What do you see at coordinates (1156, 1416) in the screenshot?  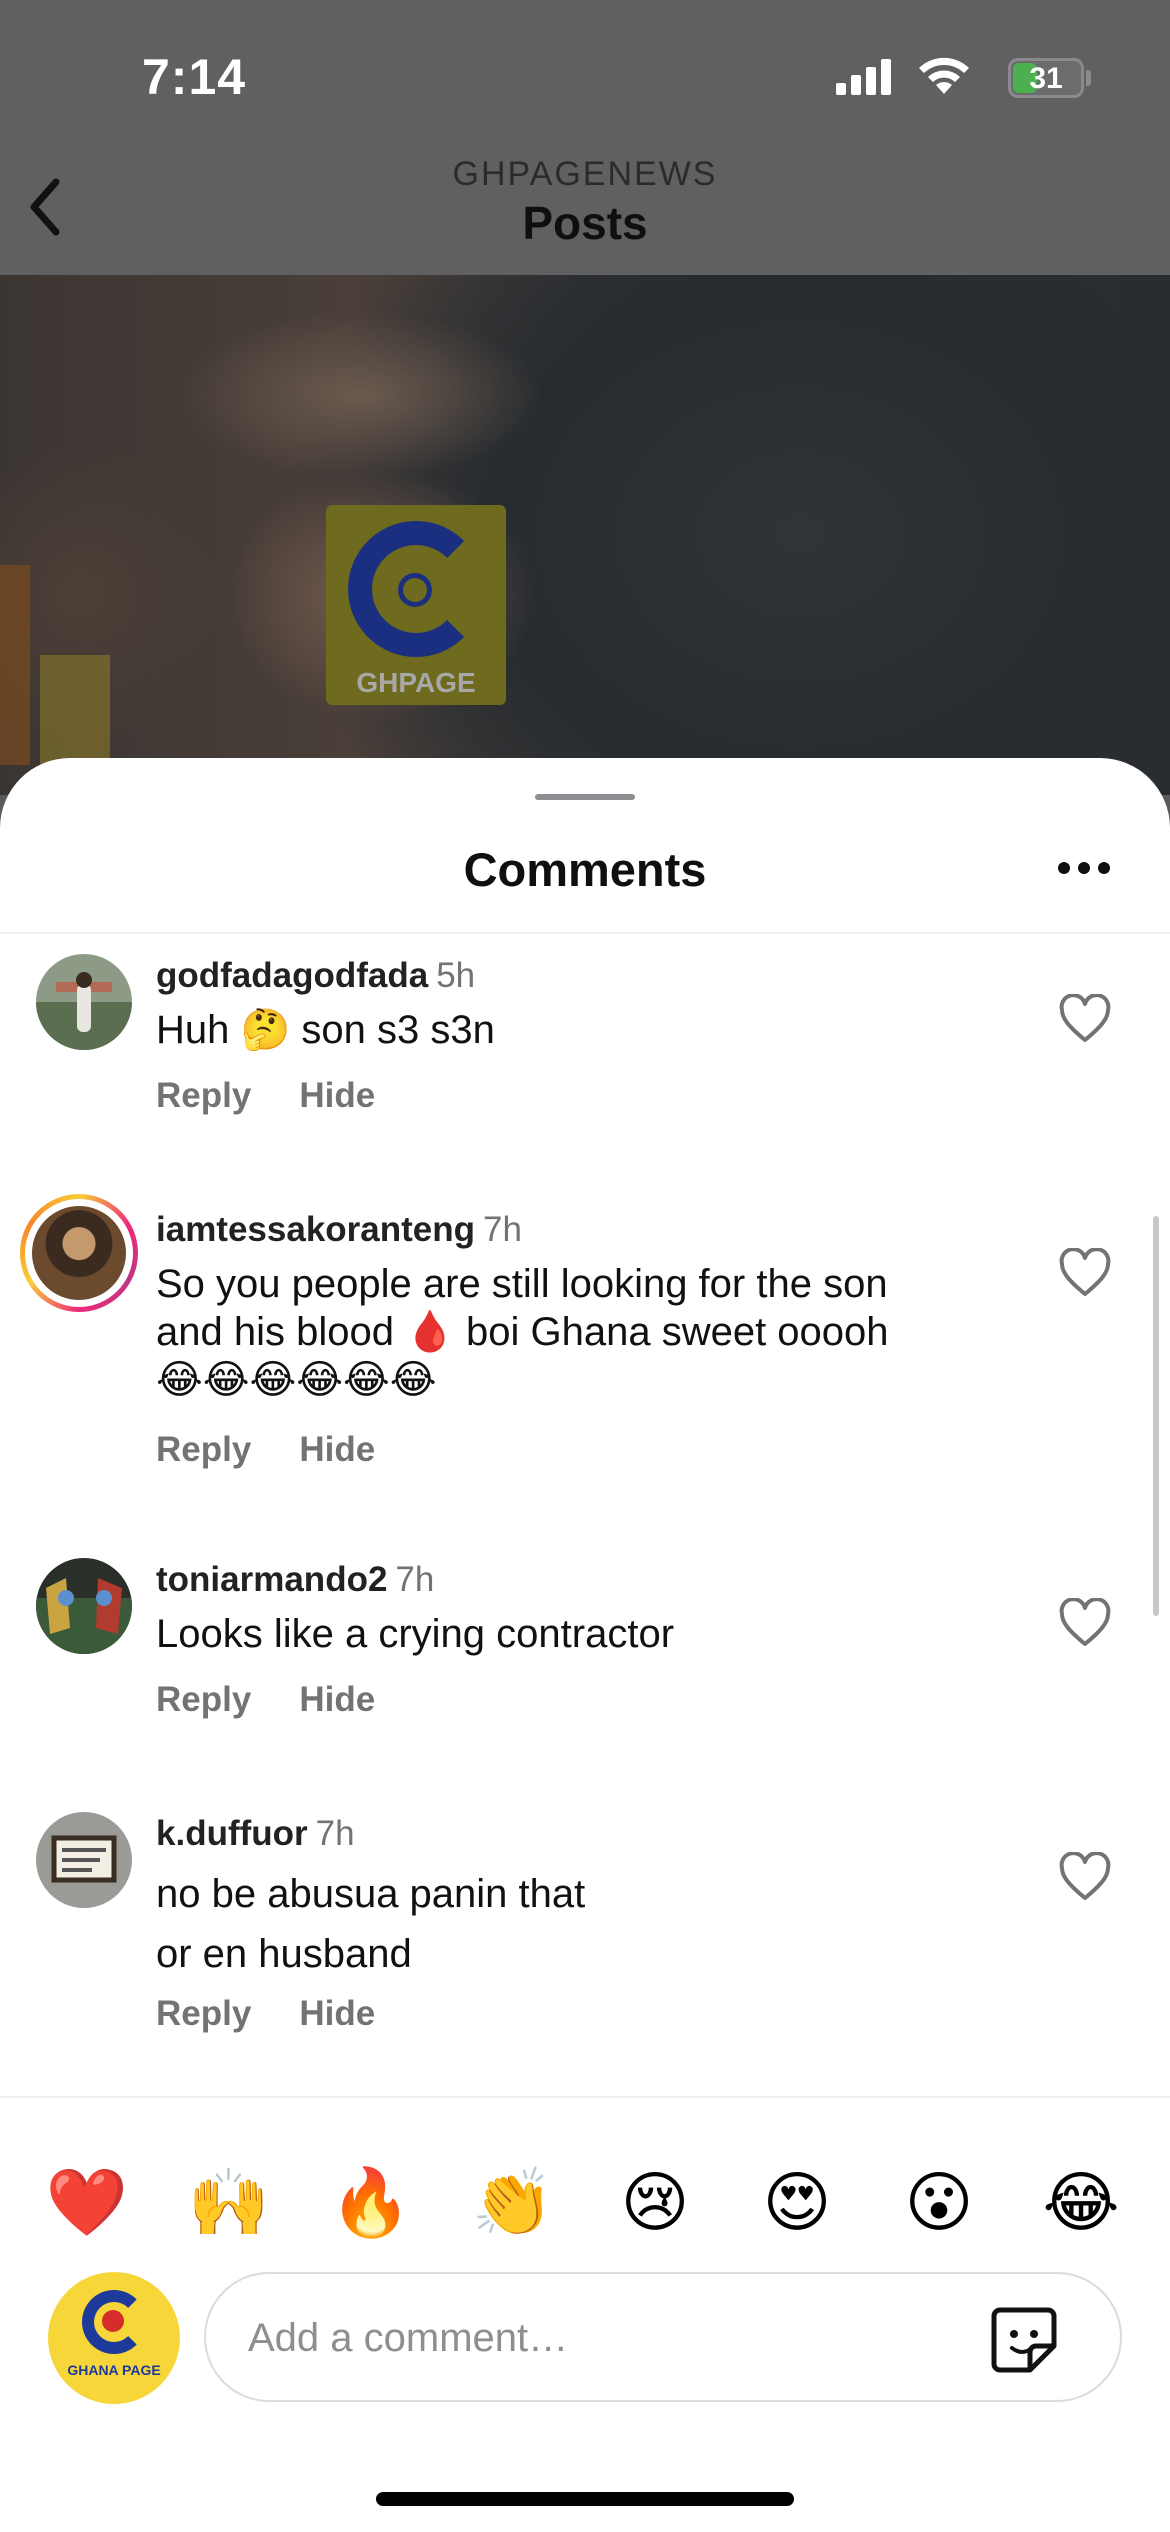 I see `scrollbar` at bounding box center [1156, 1416].